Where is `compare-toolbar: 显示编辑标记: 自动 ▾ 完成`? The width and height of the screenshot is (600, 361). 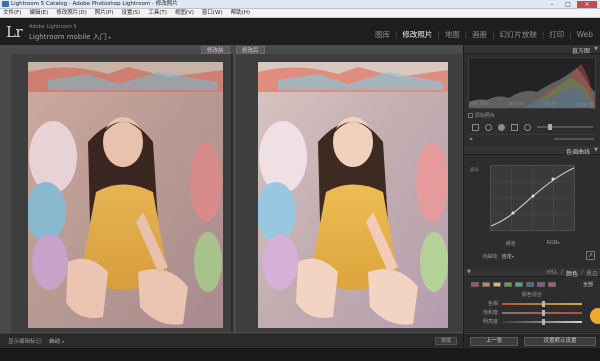
compare-toolbar: 显示编辑标记: 自动 ▾ 完成 is located at coordinates (231, 340).